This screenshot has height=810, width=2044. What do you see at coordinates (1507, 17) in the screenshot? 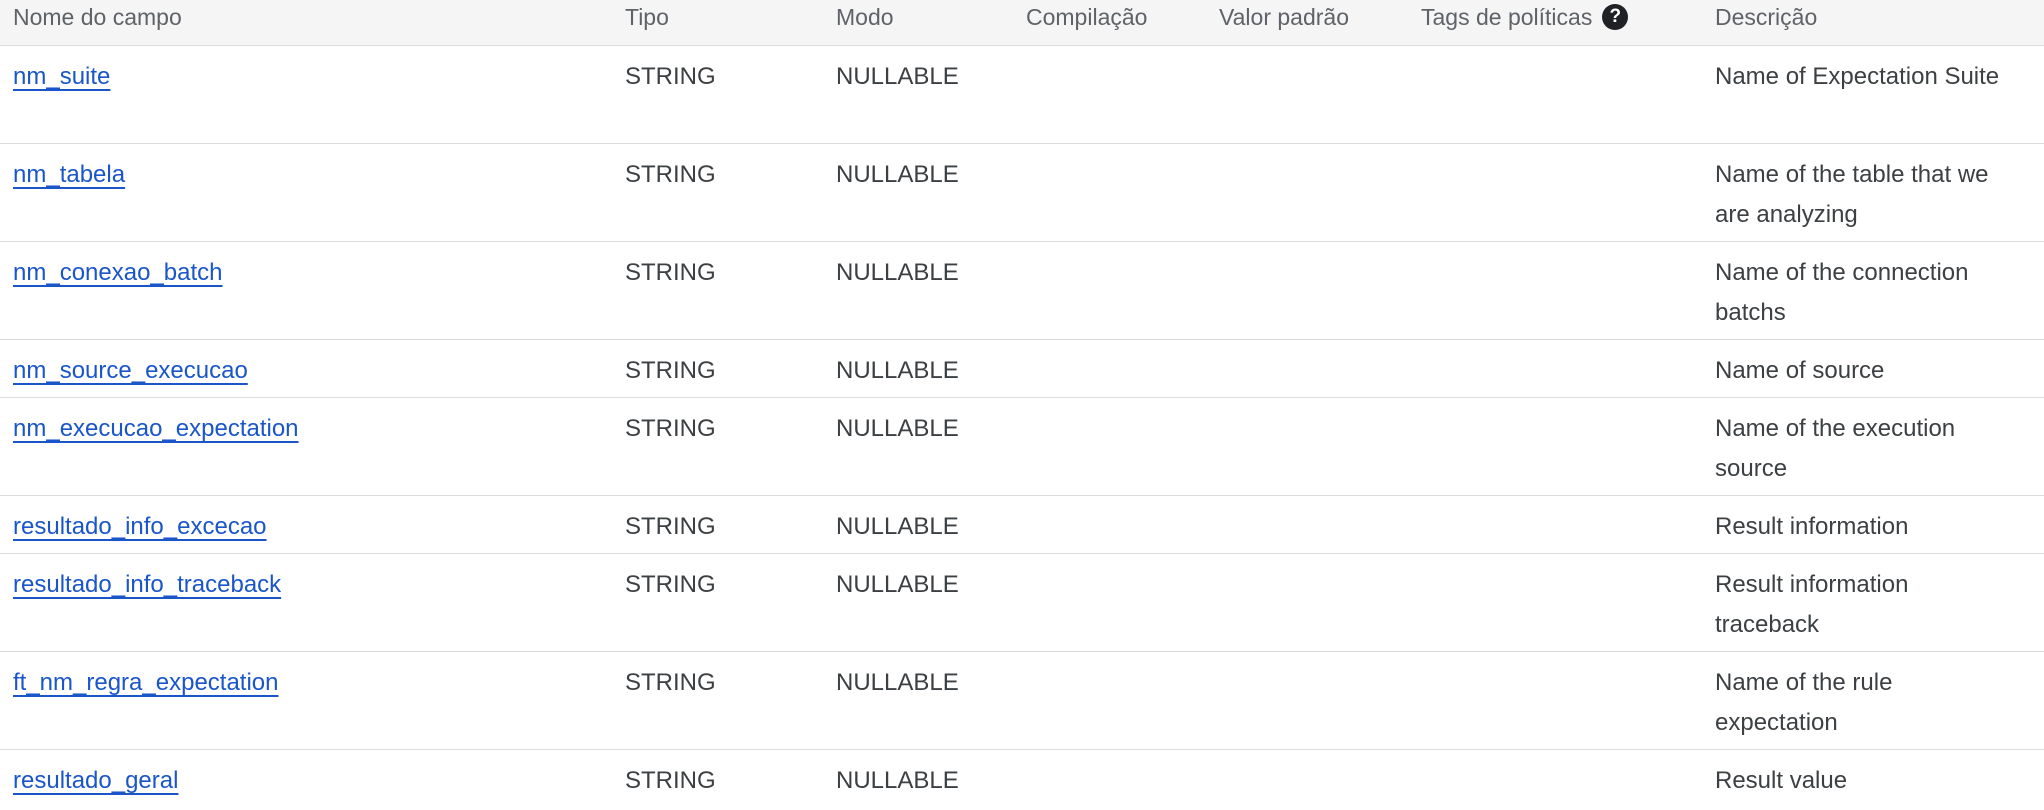
I see `policy-tags-label: Tags de políticas` at bounding box center [1507, 17].